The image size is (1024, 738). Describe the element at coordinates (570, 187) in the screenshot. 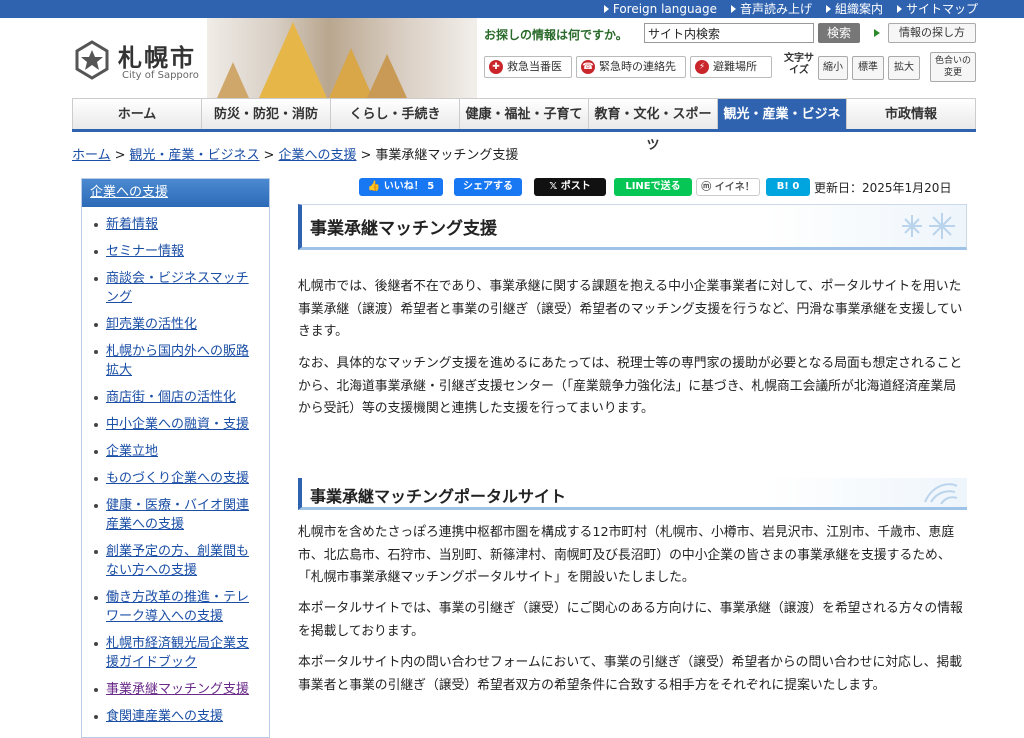

I see `x-post-button: 𝕏 ポスト` at that location.